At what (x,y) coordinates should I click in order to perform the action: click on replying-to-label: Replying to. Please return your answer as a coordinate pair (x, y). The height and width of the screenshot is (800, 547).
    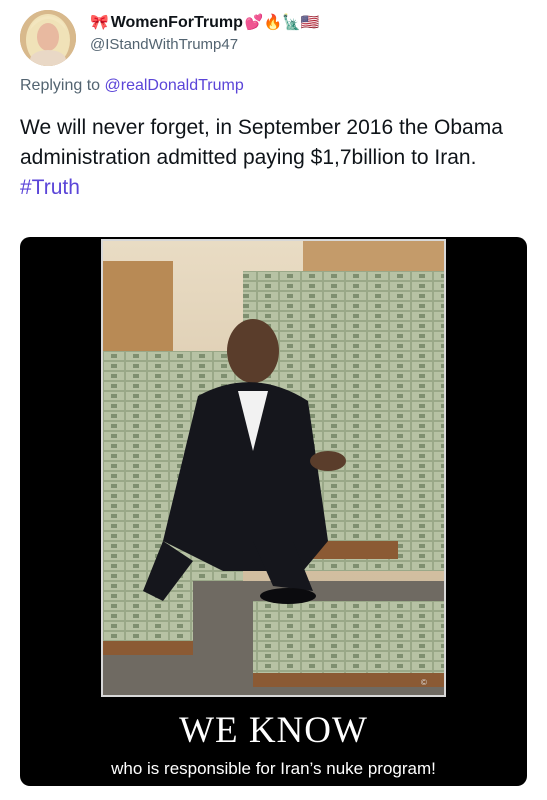
    Looking at the image, I should click on (60, 85).